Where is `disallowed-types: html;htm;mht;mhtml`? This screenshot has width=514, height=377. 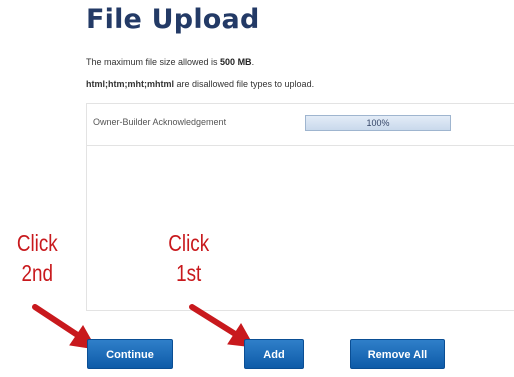
disallowed-types: html;htm;mht;mhtml is located at coordinates (130, 84).